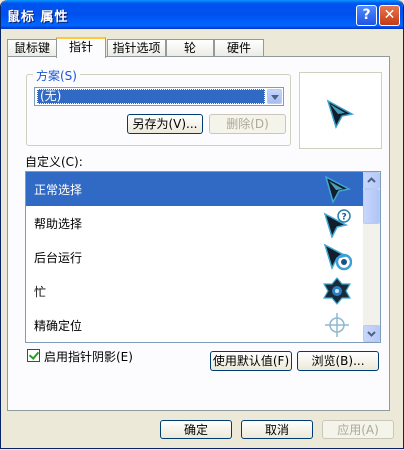 The image size is (404, 450). I want to click on working-in-background-cursor-icon, so click(337, 257).